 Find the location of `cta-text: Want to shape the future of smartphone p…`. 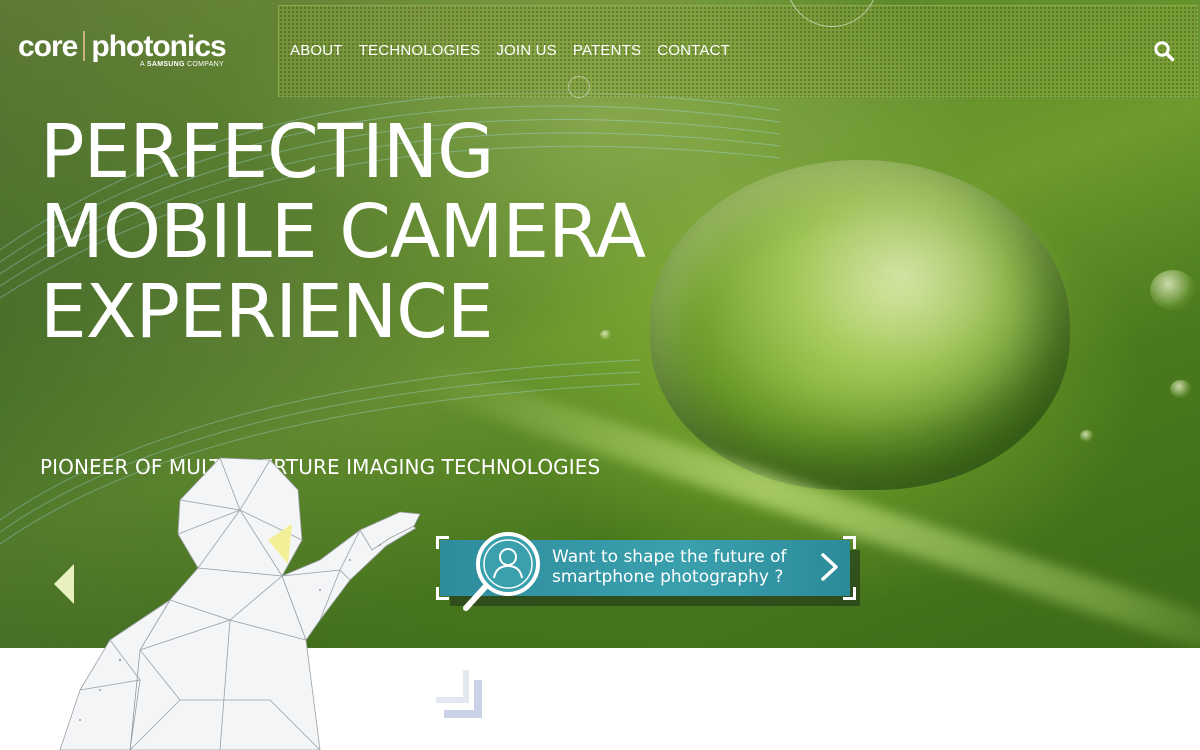

cta-text: Want to shape the future of smartphone p… is located at coordinates (669, 567).